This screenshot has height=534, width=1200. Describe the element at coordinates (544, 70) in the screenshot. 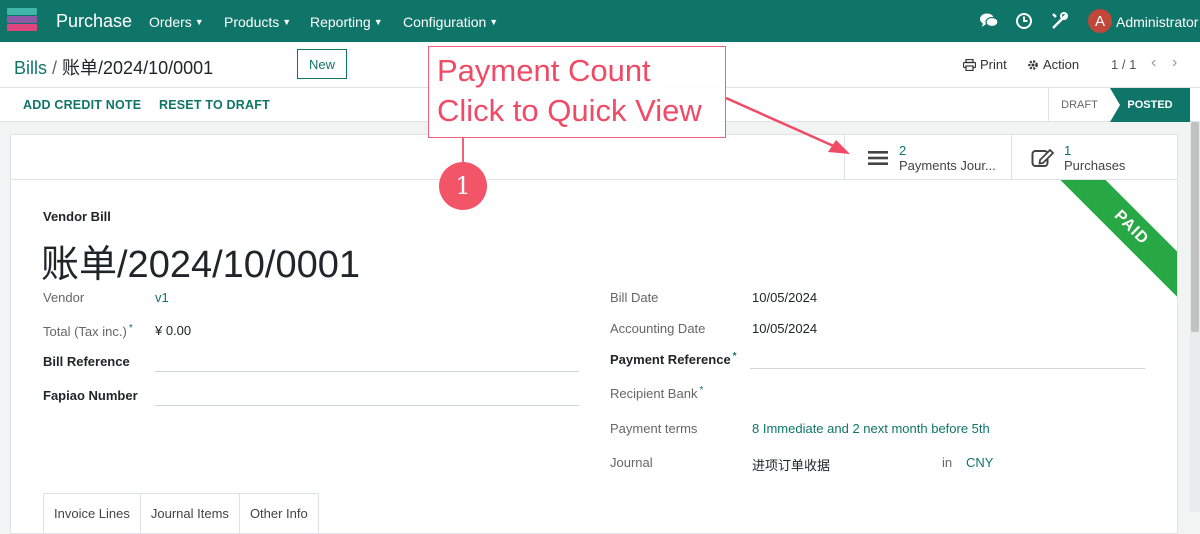

I see `annotation-line-1: Payment Count` at that location.